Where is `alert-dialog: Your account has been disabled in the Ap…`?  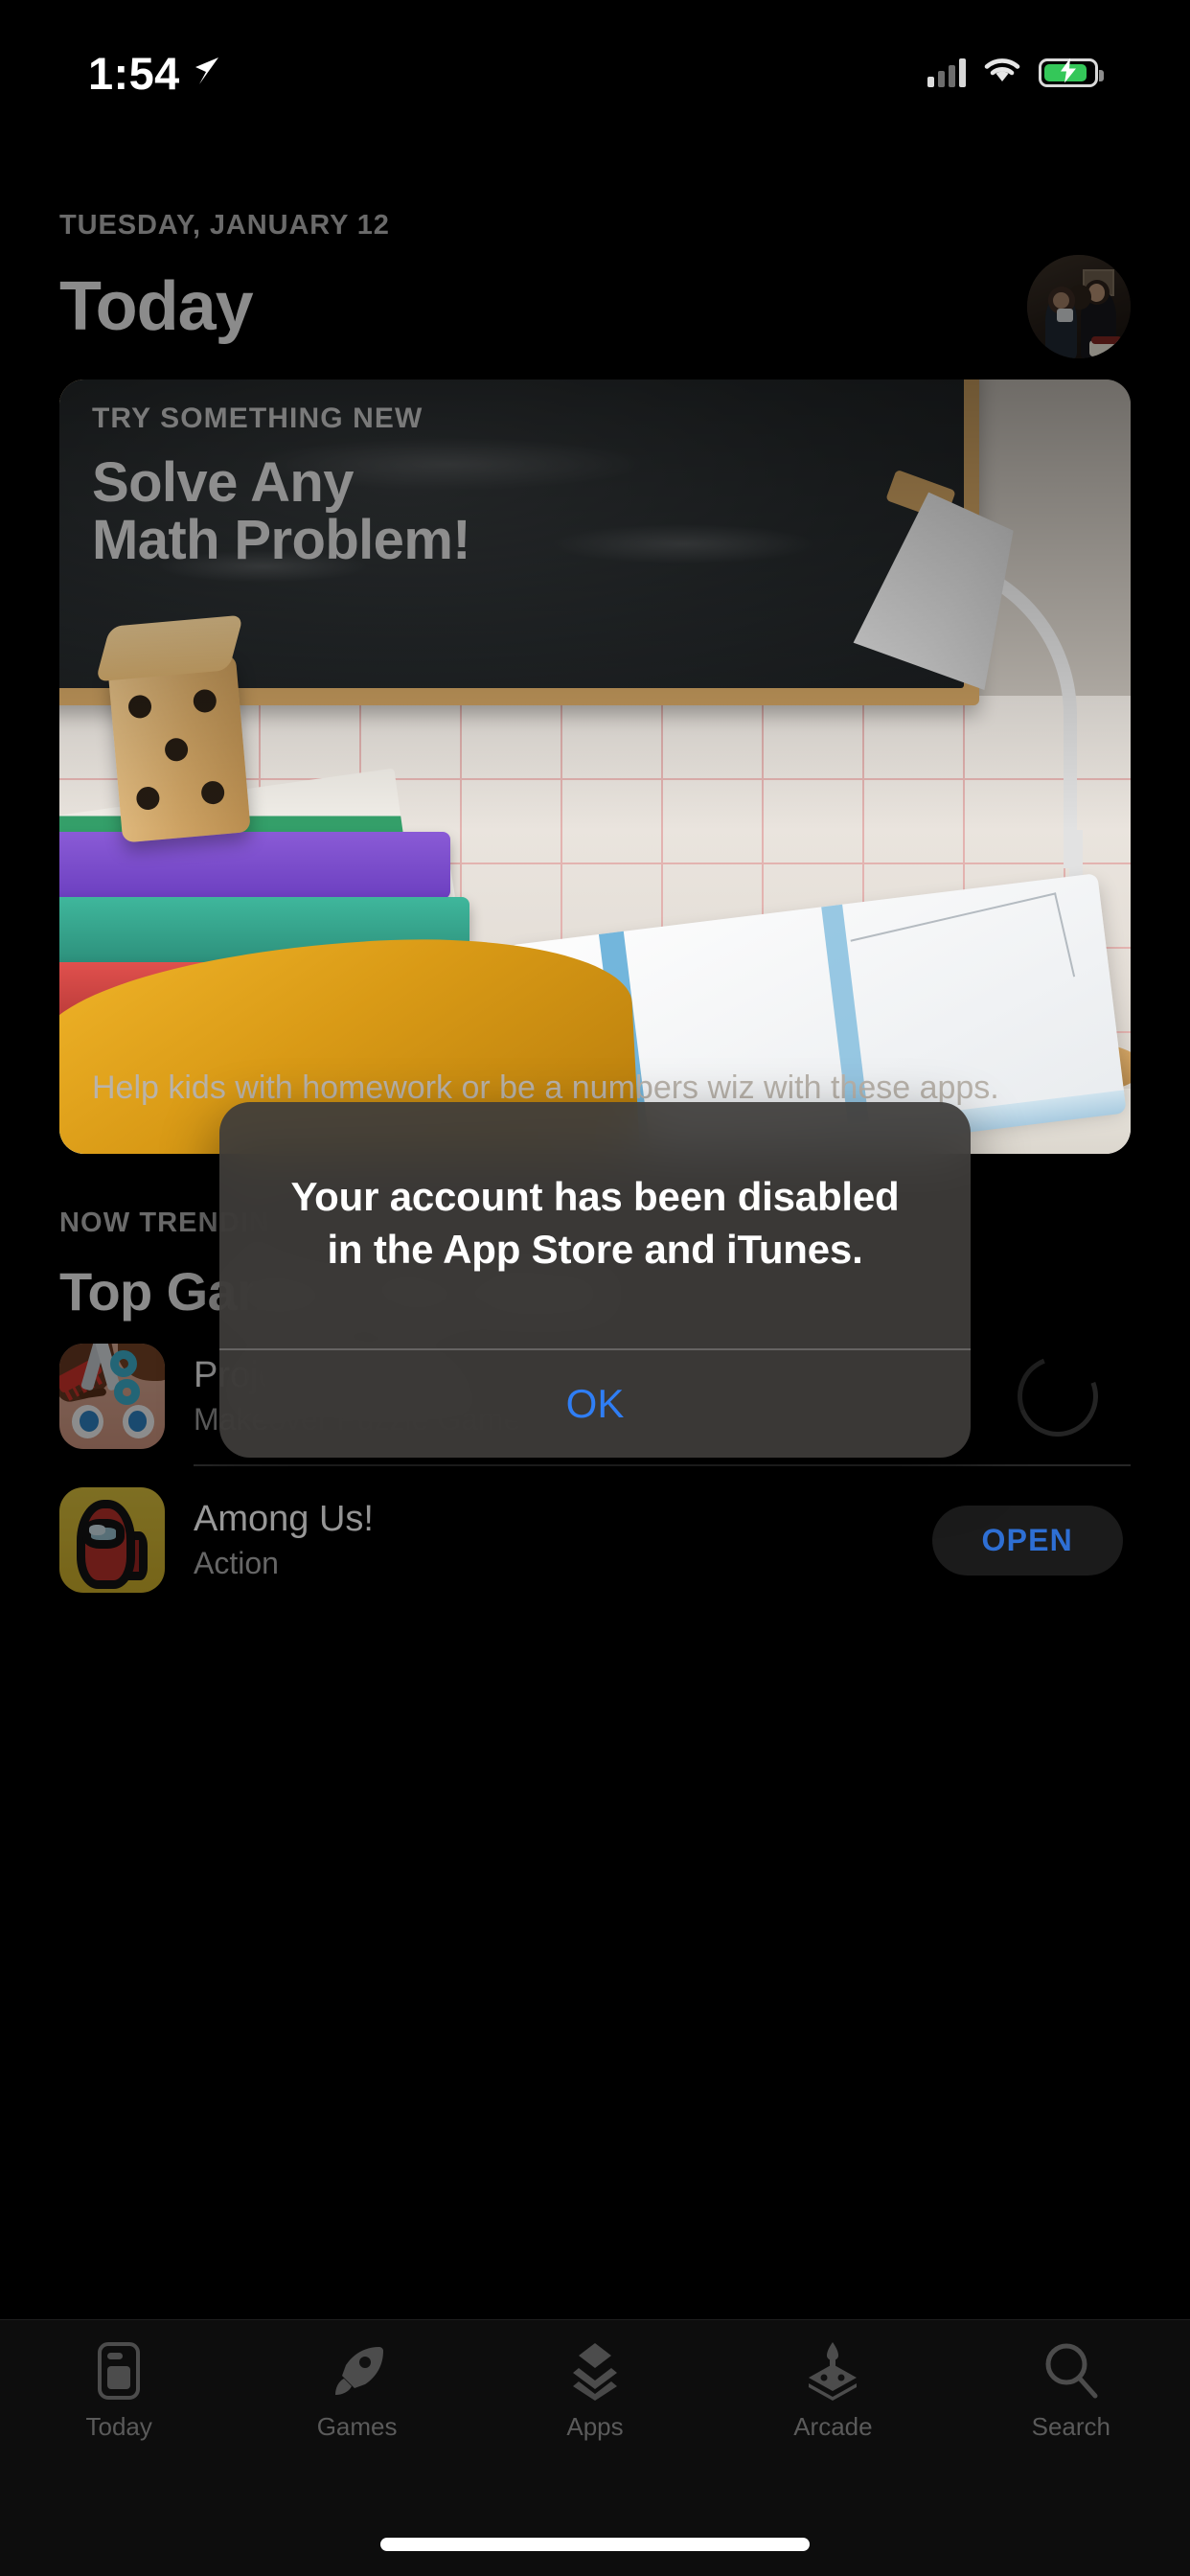 alert-dialog: Your account has been disabled in the Ap… is located at coordinates (595, 1280).